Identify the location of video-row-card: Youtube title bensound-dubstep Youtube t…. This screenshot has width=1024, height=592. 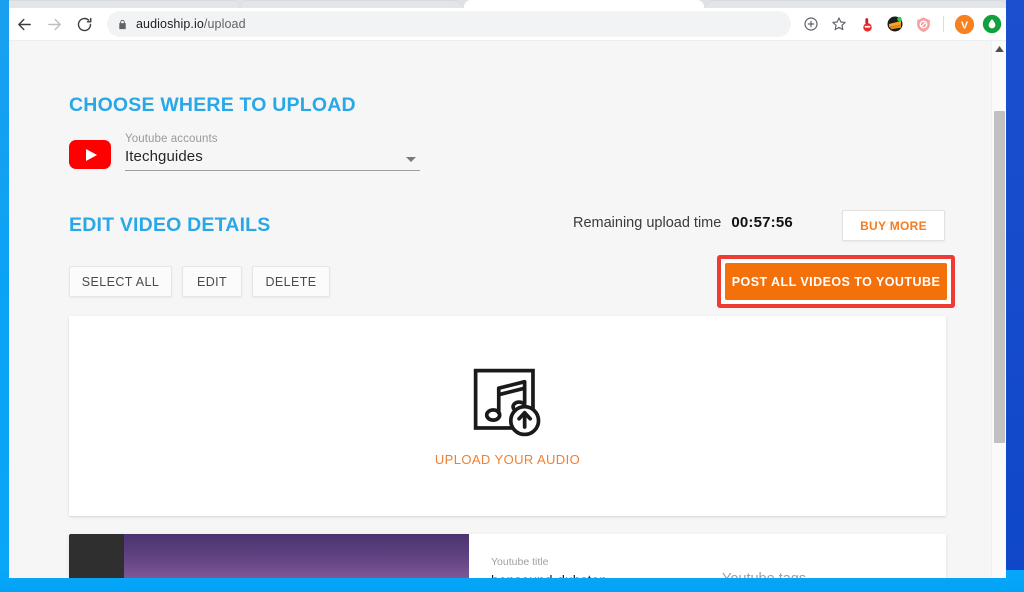
(507, 556).